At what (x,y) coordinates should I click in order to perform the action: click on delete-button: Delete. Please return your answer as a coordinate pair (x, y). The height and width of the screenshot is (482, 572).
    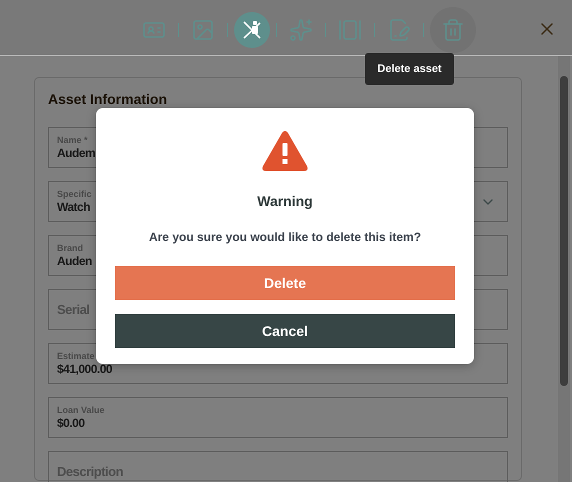
    Looking at the image, I should click on (285, 283).